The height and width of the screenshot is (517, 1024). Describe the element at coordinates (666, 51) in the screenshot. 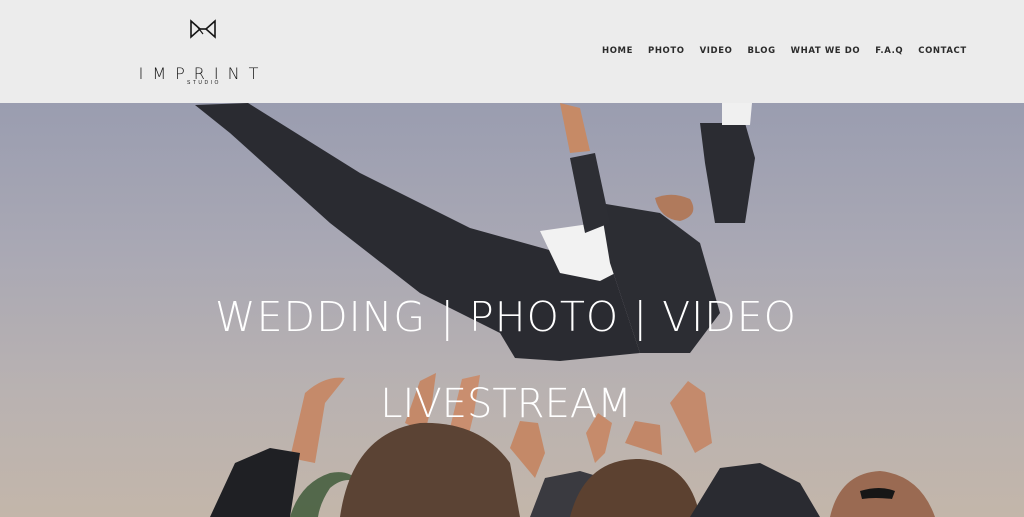

I see `nav-item-photo: PHOTO` at that location.